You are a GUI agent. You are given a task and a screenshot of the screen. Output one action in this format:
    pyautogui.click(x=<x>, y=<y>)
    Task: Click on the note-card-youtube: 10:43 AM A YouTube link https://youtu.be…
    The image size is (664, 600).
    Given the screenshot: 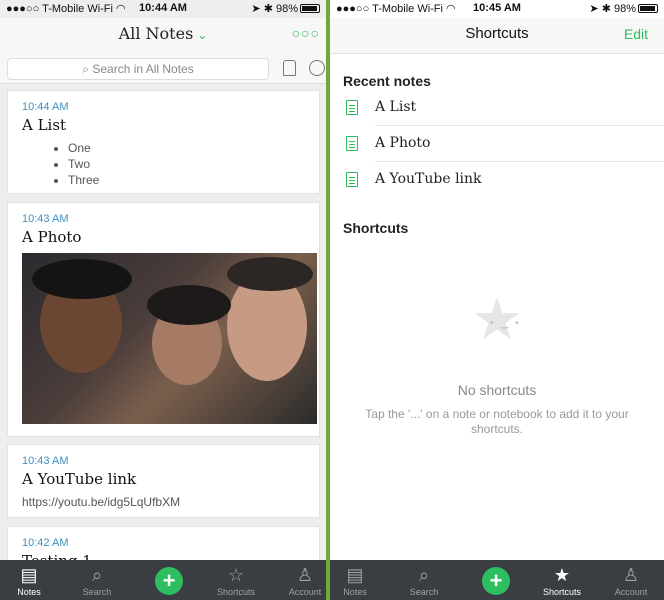 What is the action you would take?
    pyautogui.click(x=163, y=481)
    